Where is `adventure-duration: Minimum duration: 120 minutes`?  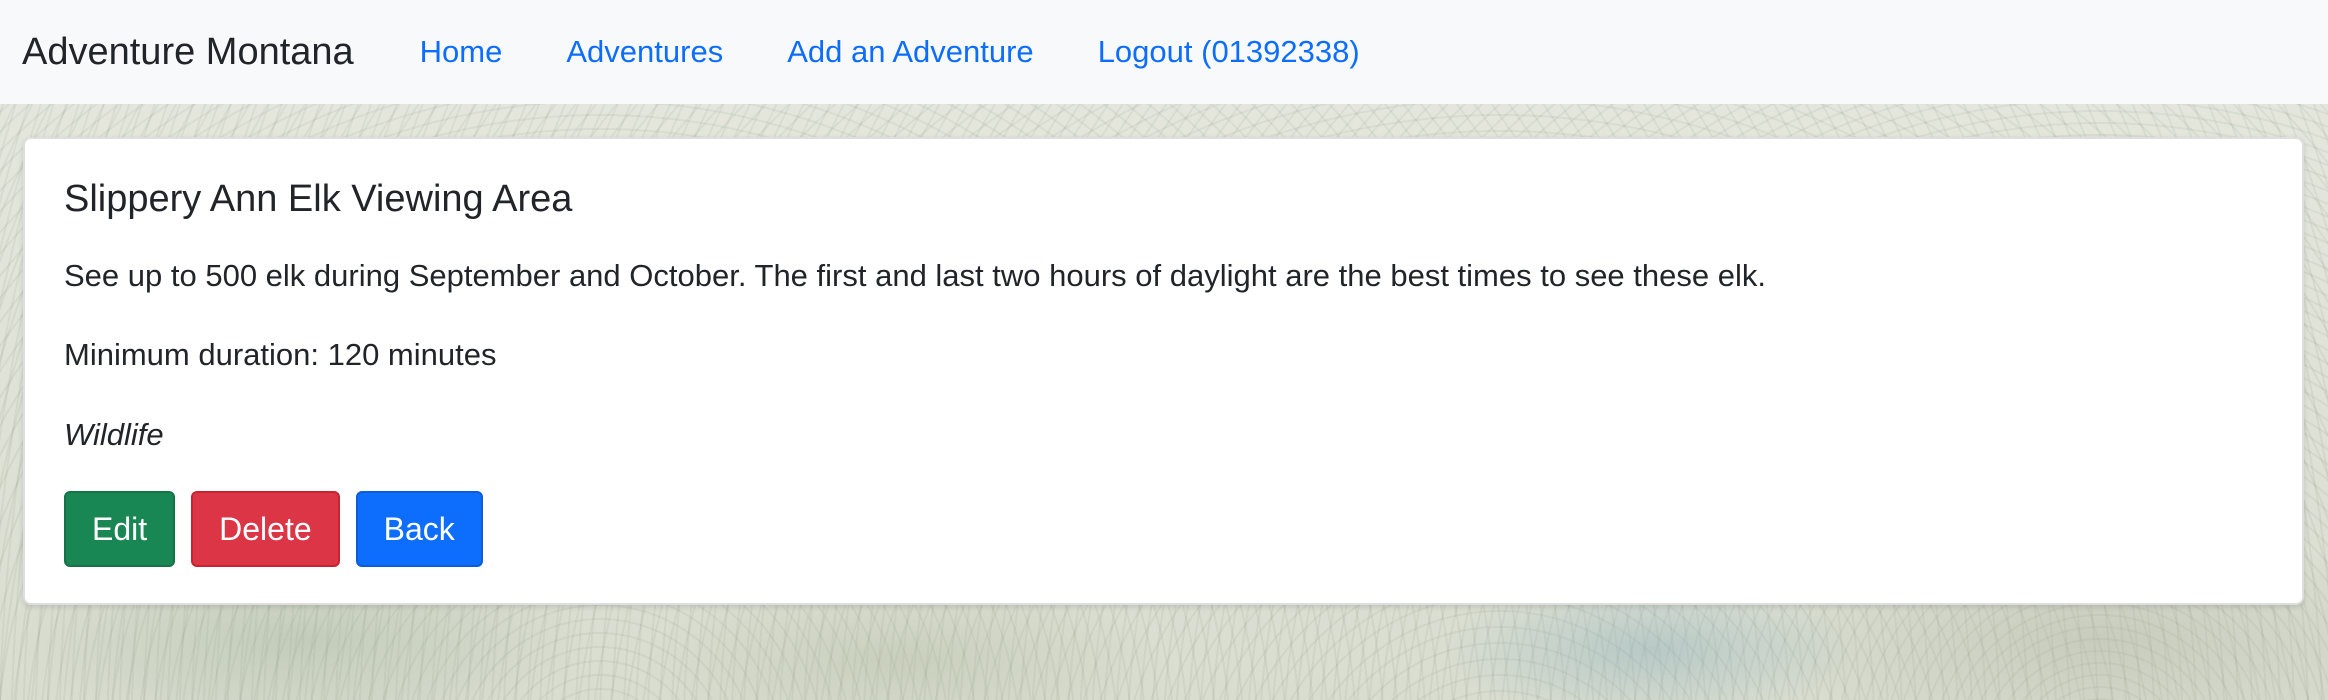
adventure-duration: Minimum duration: 120 minutes is located at coordinates (280, 355).